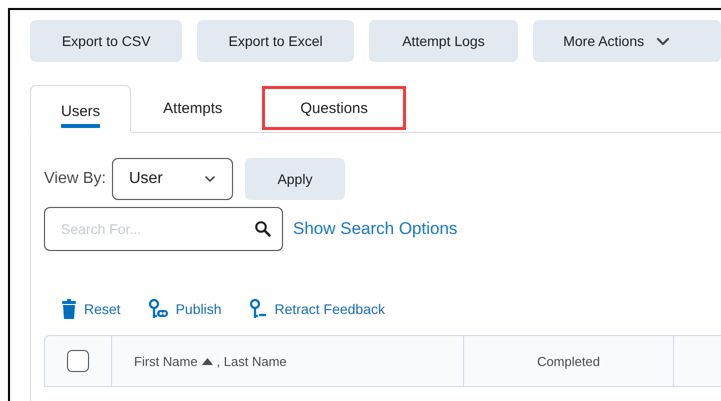 The height and width of the screenshot is (401, 721). What do you see at coordinates (69, 309) in the screenshot?
I see `trash-icon` at bounding box center [69, 309].